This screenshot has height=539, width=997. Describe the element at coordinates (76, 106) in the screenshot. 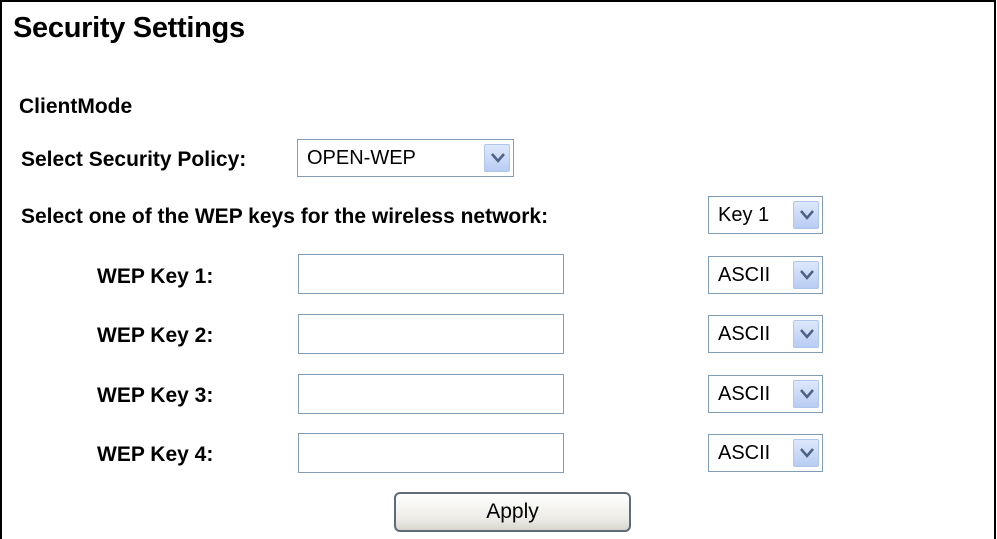

I see `section-heading: ClientMode` at that location.